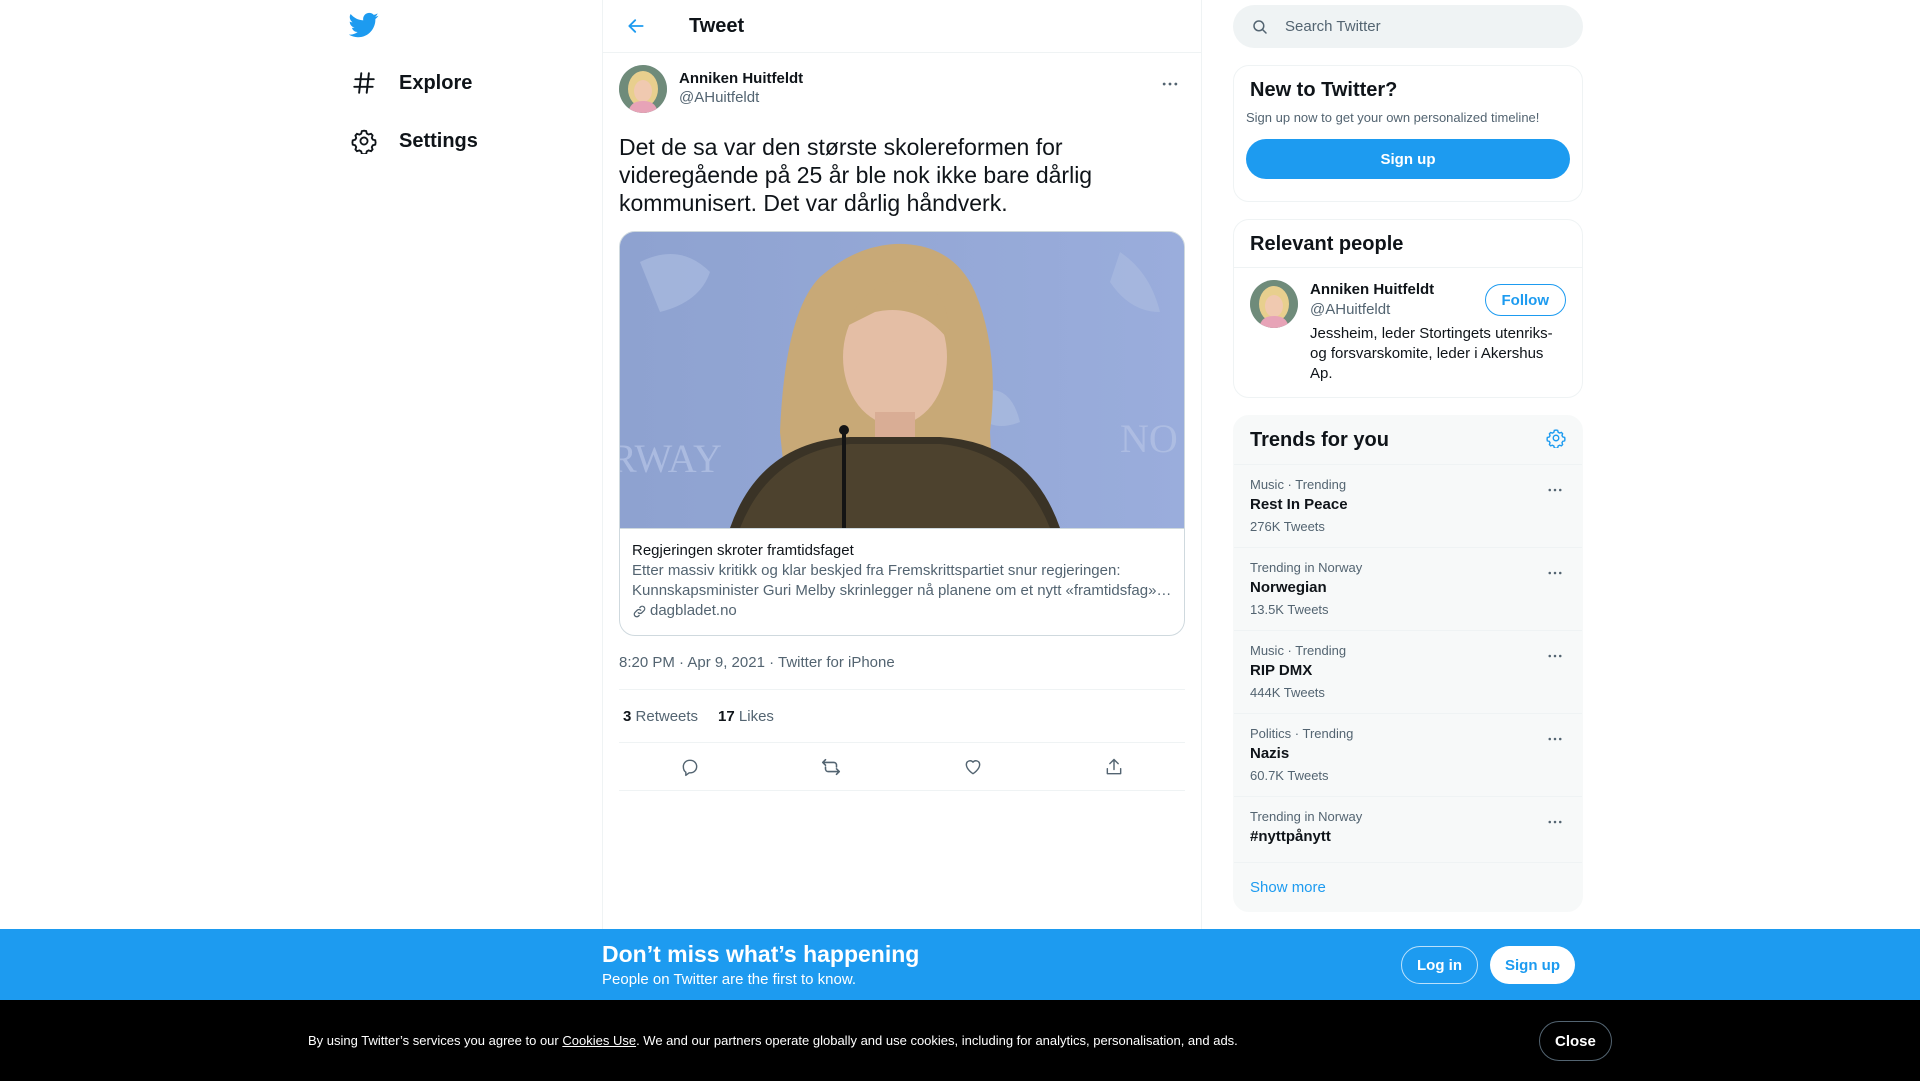 This screenshot has height=1081, width=1920. I want to click on page-title: Tweet, so click(717, 25).